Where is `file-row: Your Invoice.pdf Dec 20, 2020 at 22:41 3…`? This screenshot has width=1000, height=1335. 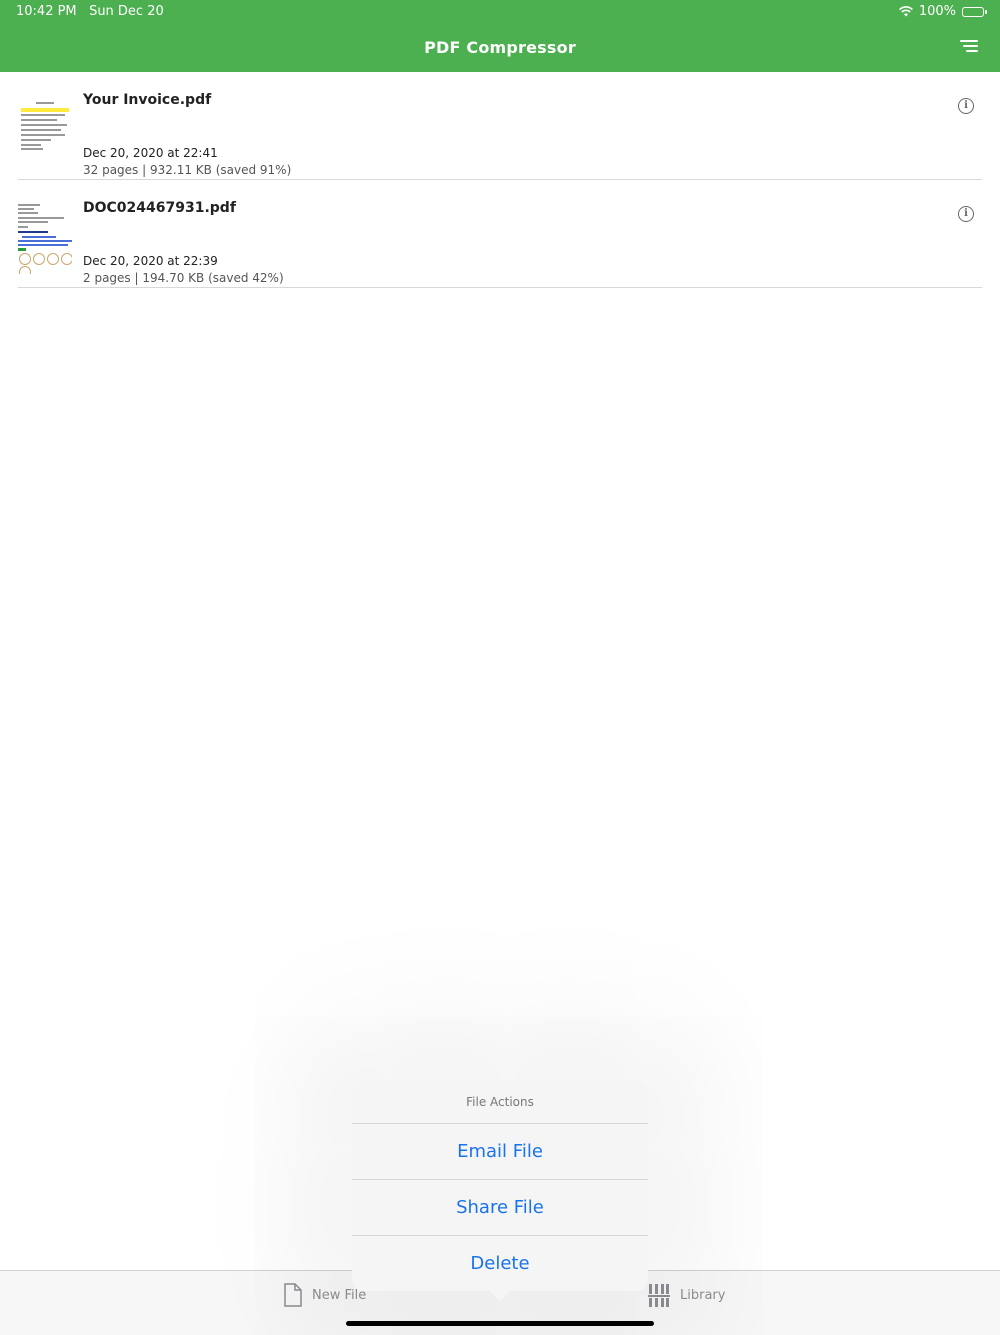
file-row: Your Invoice.pdf Dec 20, 2020 at 22:41 3… is located at coordinates (500, 126).